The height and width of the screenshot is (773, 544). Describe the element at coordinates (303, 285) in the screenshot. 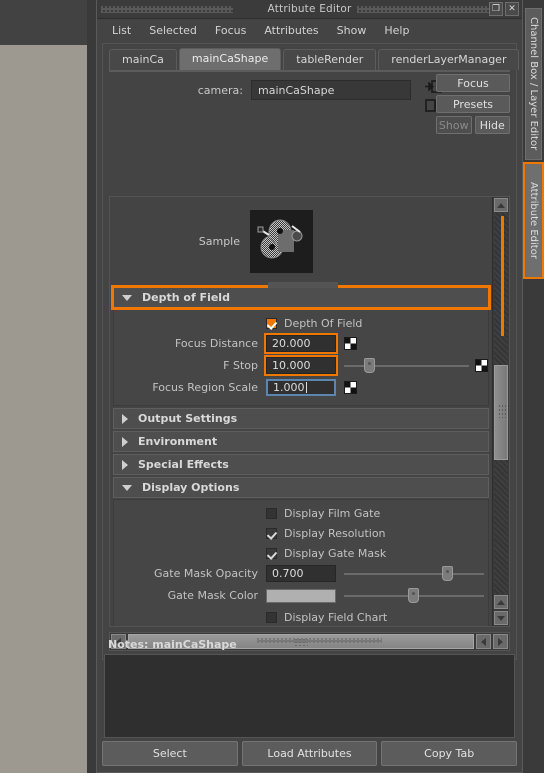

I see `sample-strip` at that location.